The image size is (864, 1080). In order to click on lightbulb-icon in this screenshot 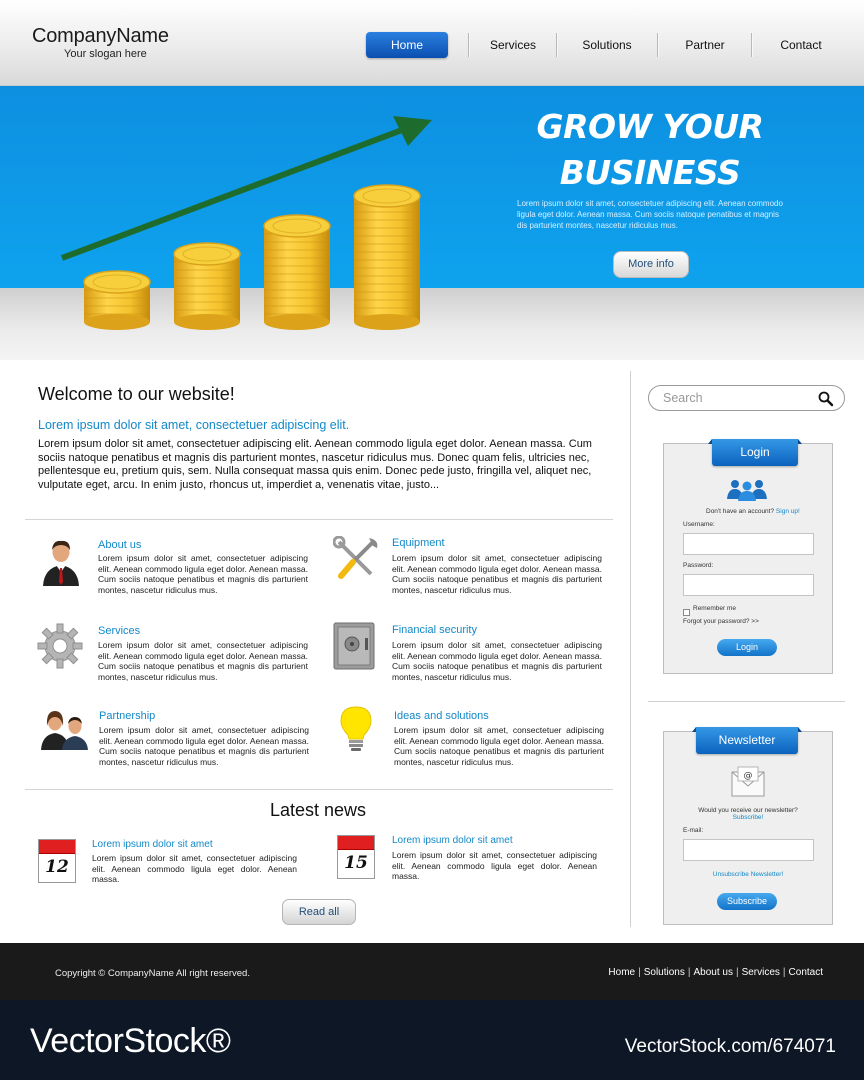, I will do `click(356, 728)`.